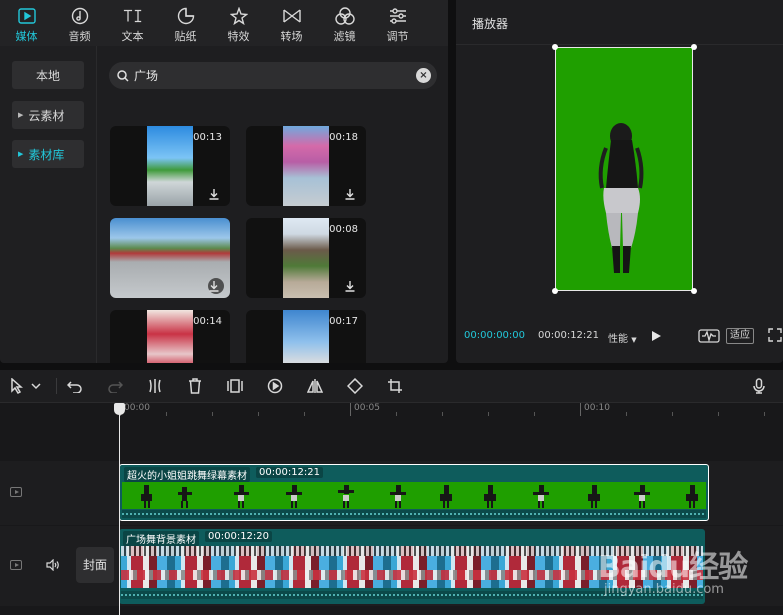  I want to click on crop-icon, so click(395, 386).